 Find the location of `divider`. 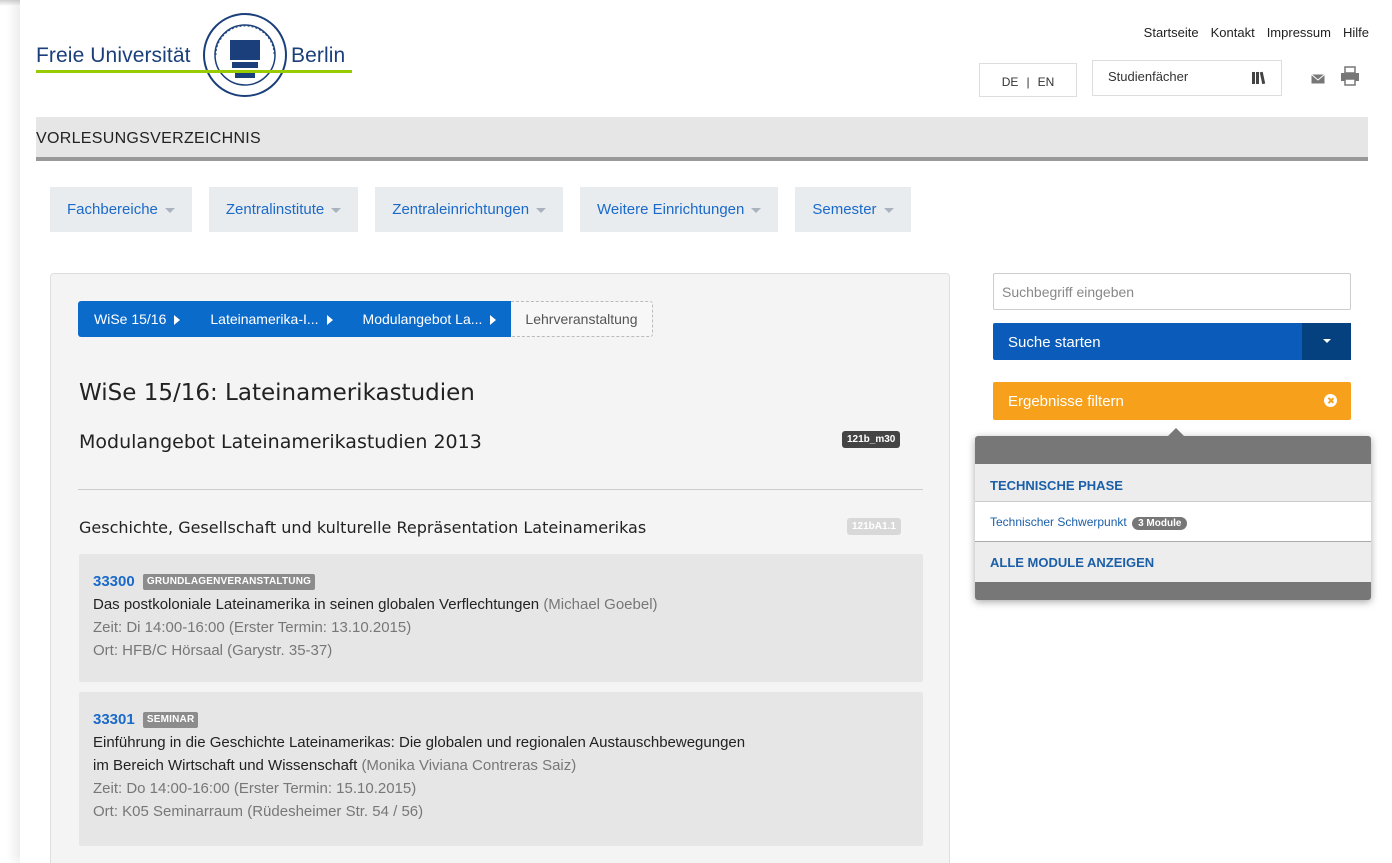

divider is located at coordinates (500, 489).